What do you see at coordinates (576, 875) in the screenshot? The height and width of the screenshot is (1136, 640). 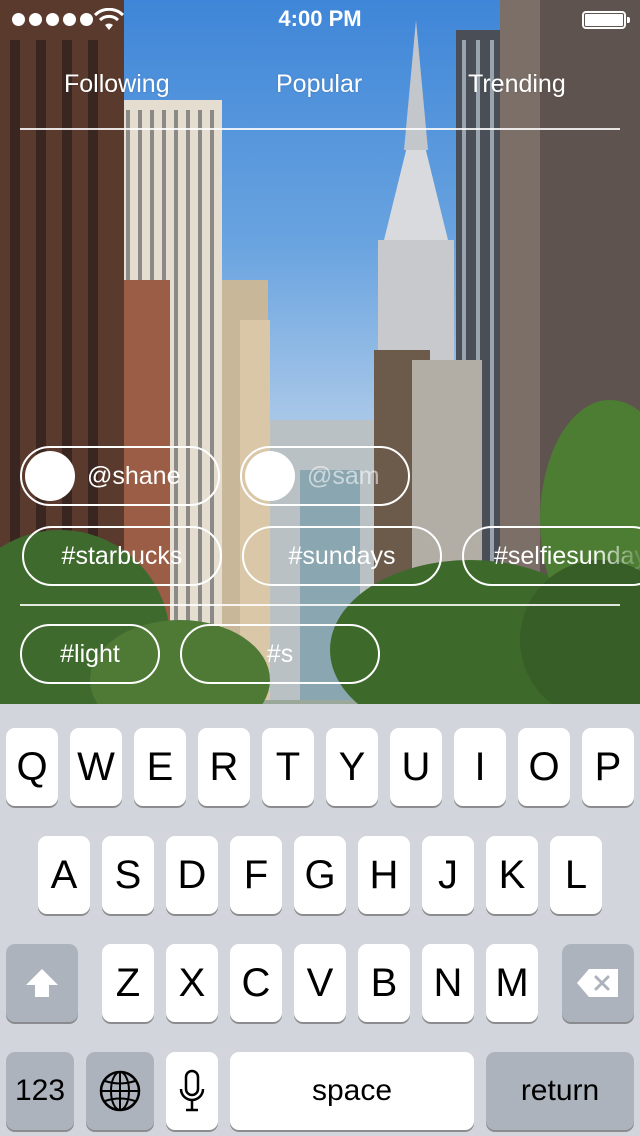 I see `key-l: L` at bounding box center [576, 875].